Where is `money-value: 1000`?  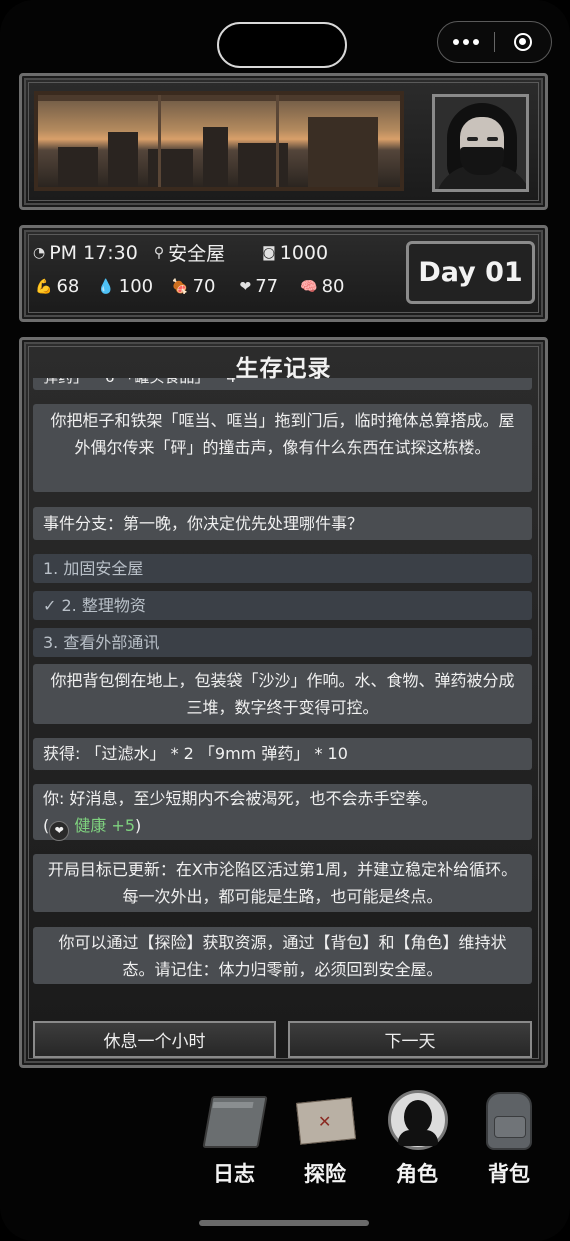 money-value: 1000 is located at coordinates (304, 252).